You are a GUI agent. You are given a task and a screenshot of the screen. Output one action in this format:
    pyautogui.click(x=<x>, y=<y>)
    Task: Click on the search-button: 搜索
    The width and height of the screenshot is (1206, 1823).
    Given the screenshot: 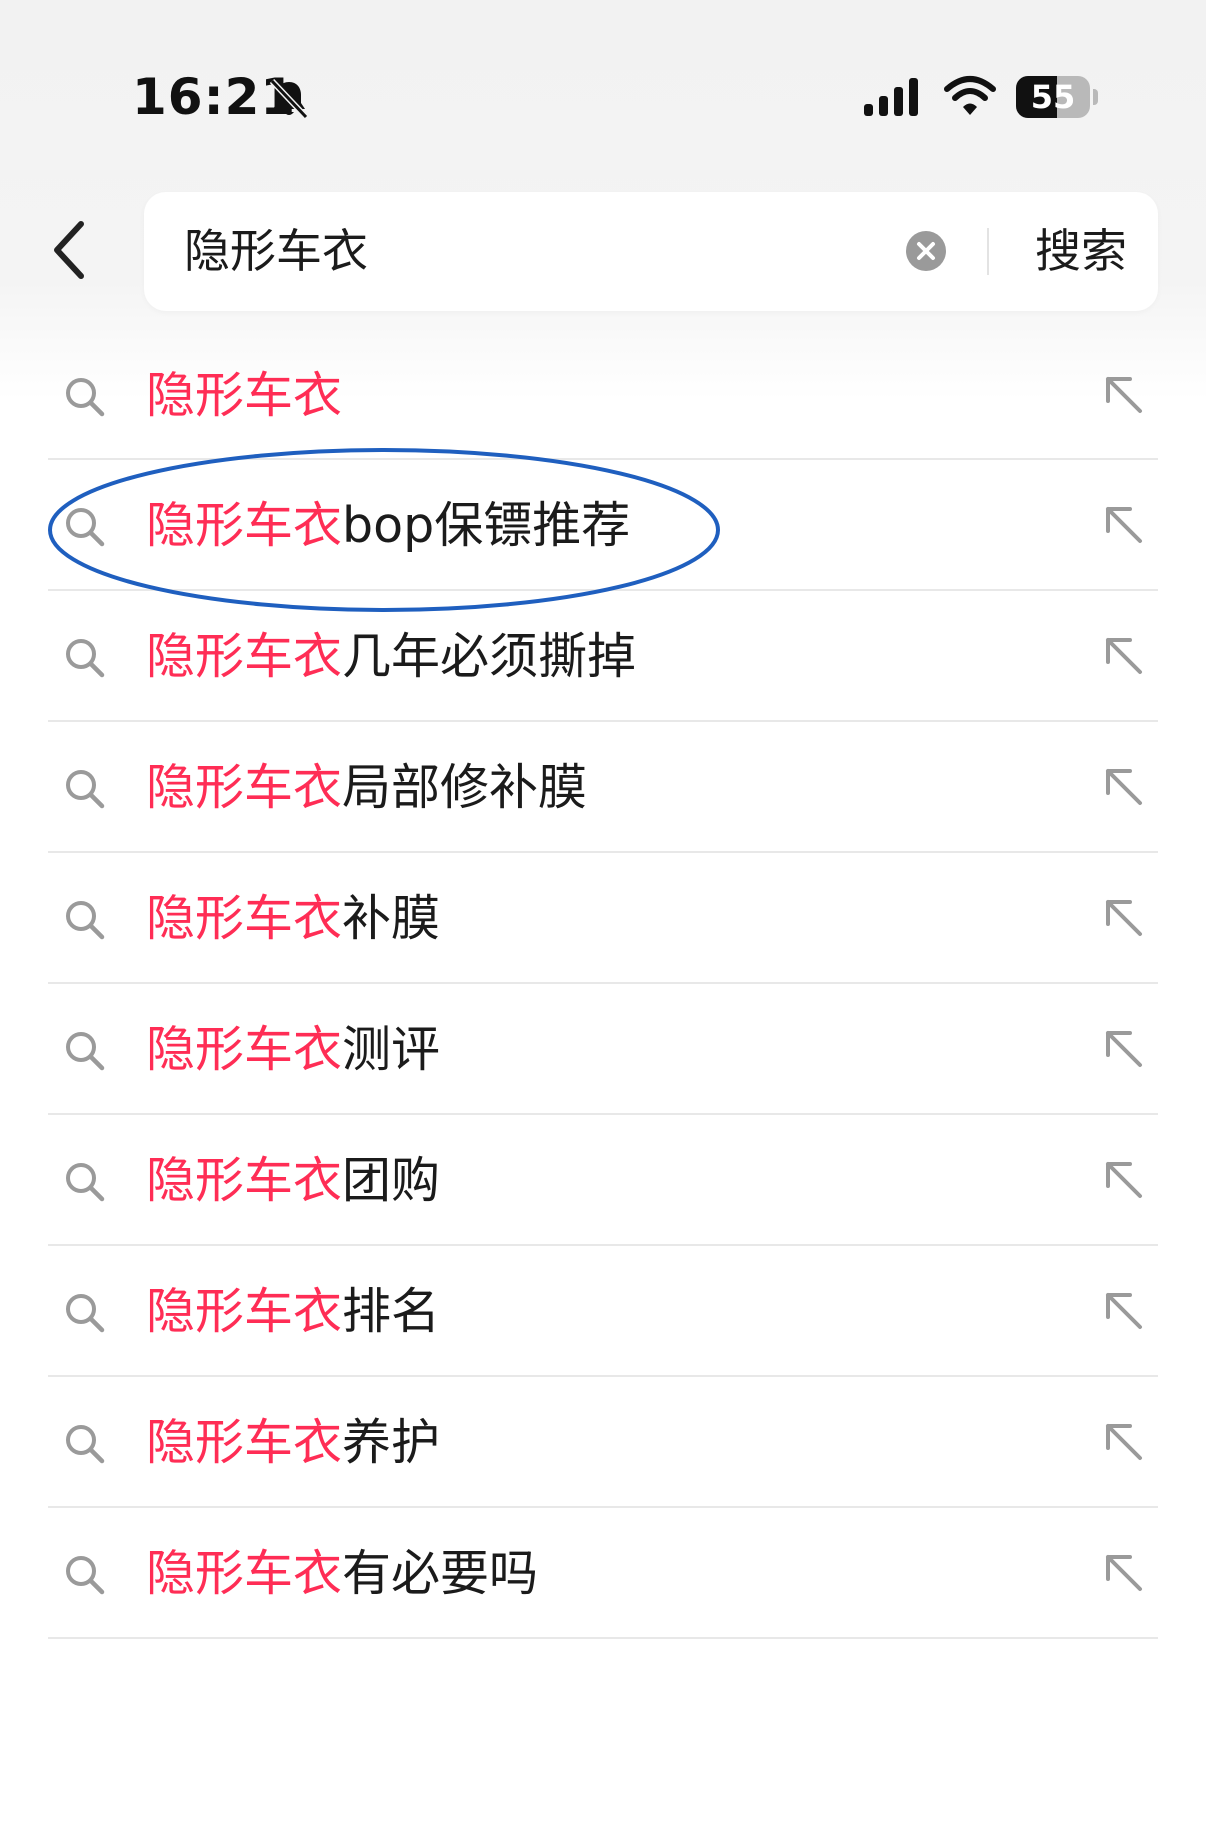 What is the action you would take?
    pyautogui.click(x=1081, y=251)
    